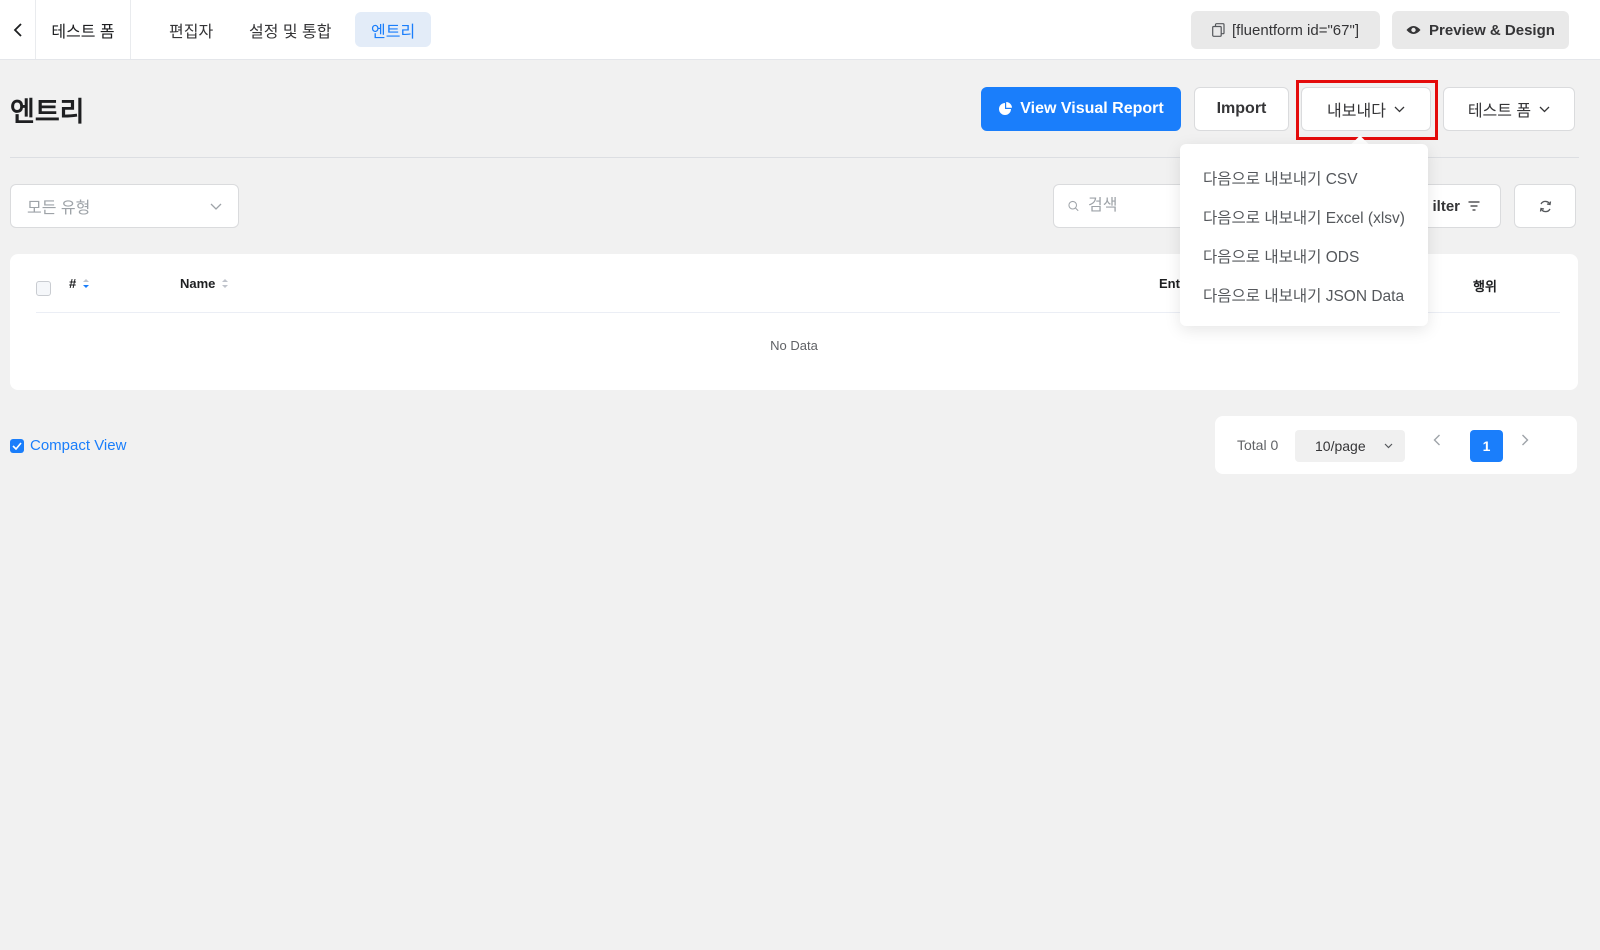 The height and width of the screenshot is (950, 1600). I want to click on import-button: Import, so click(1241, 109).